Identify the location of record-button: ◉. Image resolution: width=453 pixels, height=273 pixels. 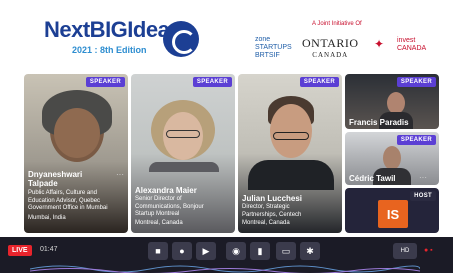
(236, 251).